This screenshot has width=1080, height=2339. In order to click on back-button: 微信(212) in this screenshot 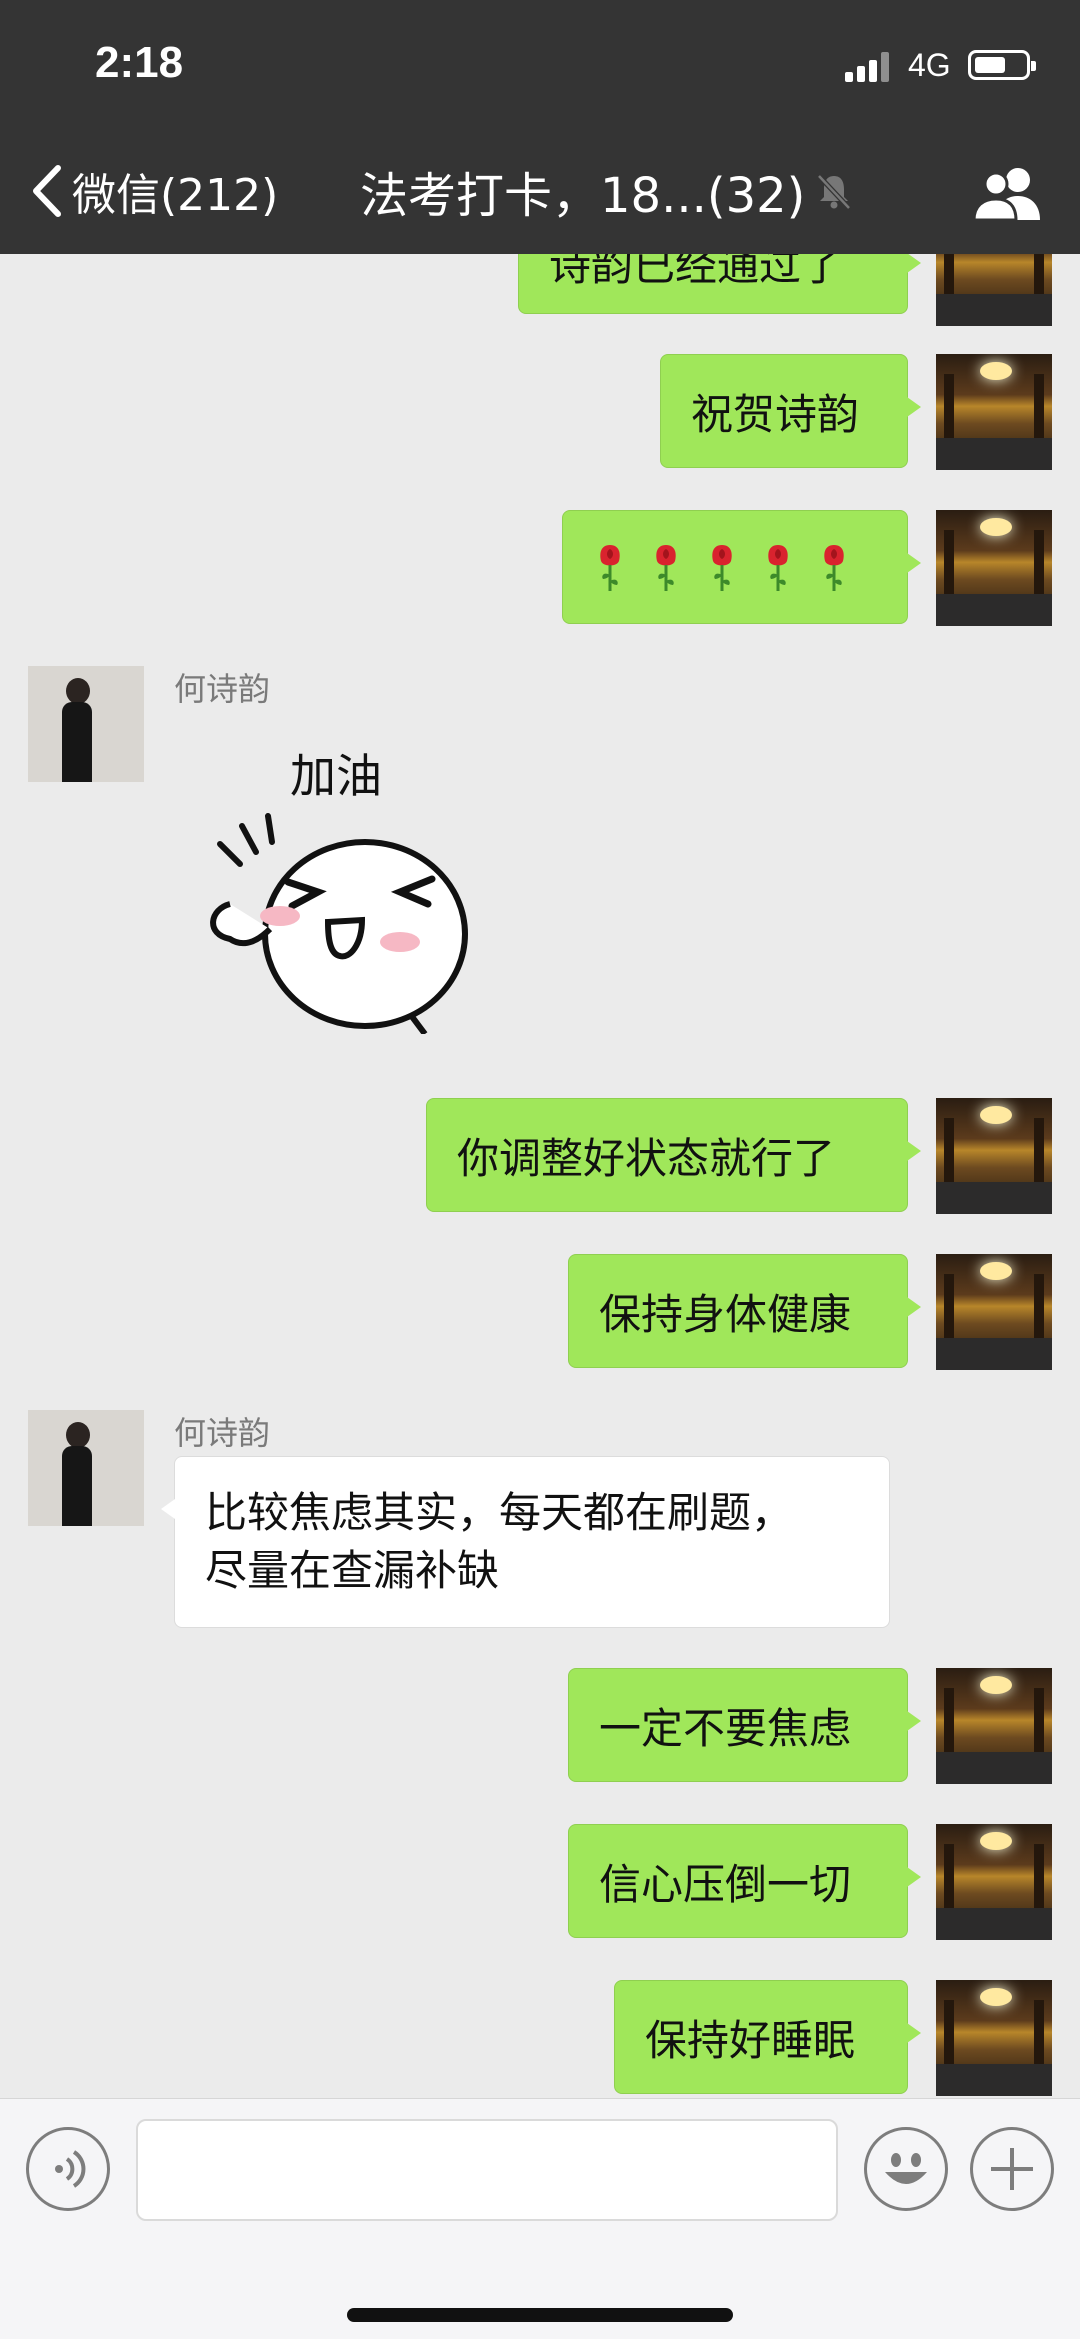, I will do `click(153, 191)`.